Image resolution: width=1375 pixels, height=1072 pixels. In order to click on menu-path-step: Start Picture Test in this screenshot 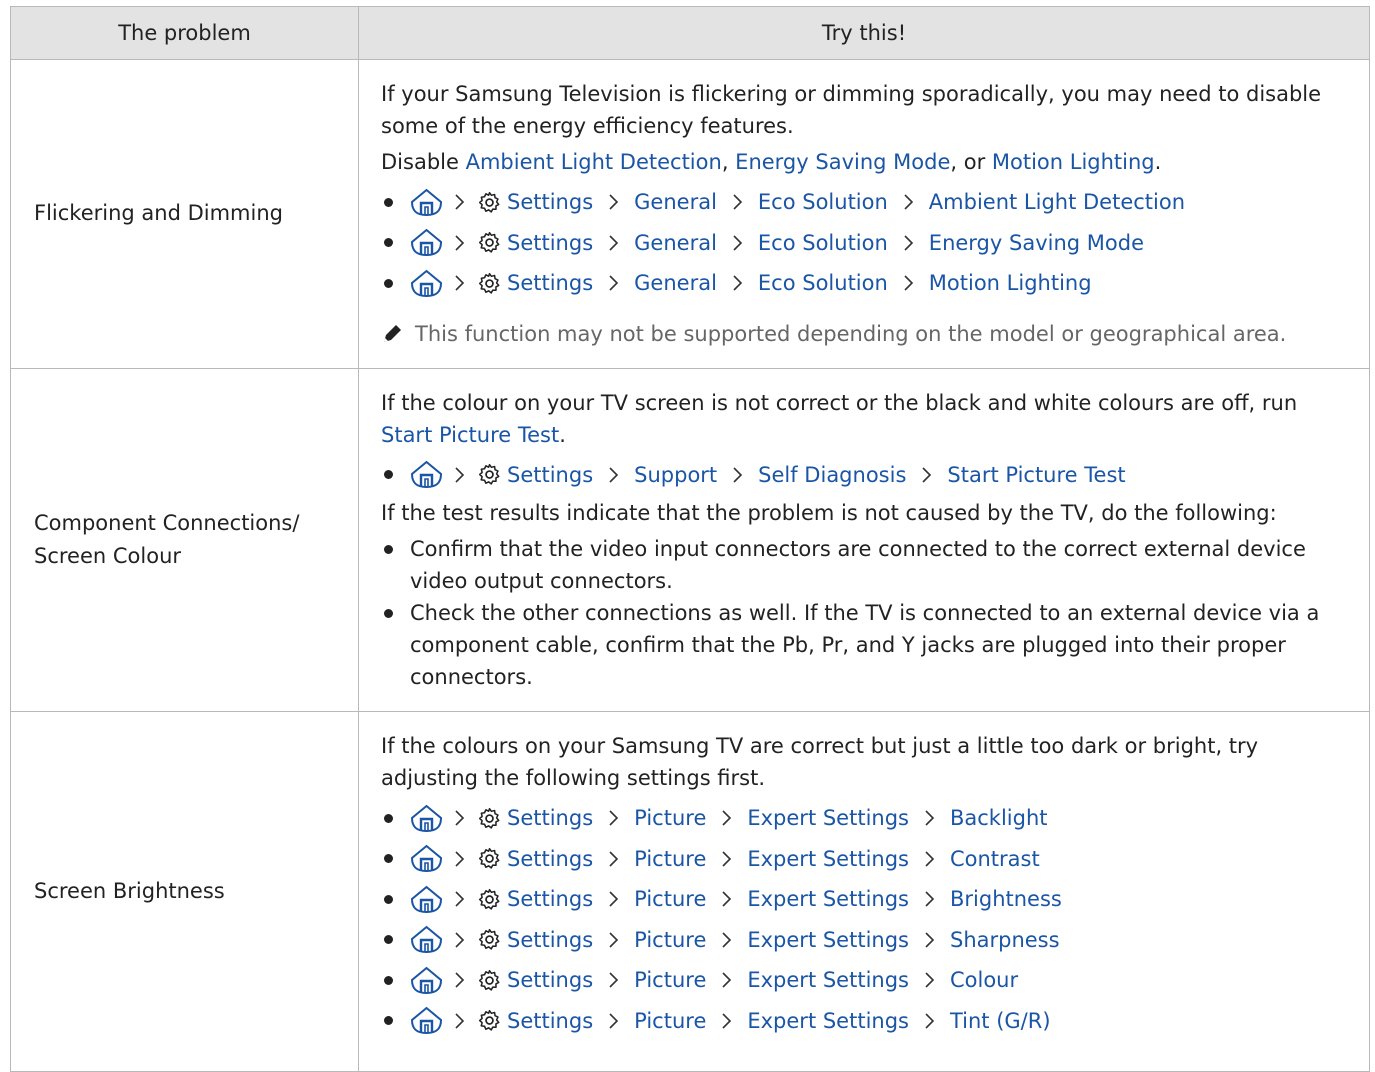, I will do `click(1036, 475)`.